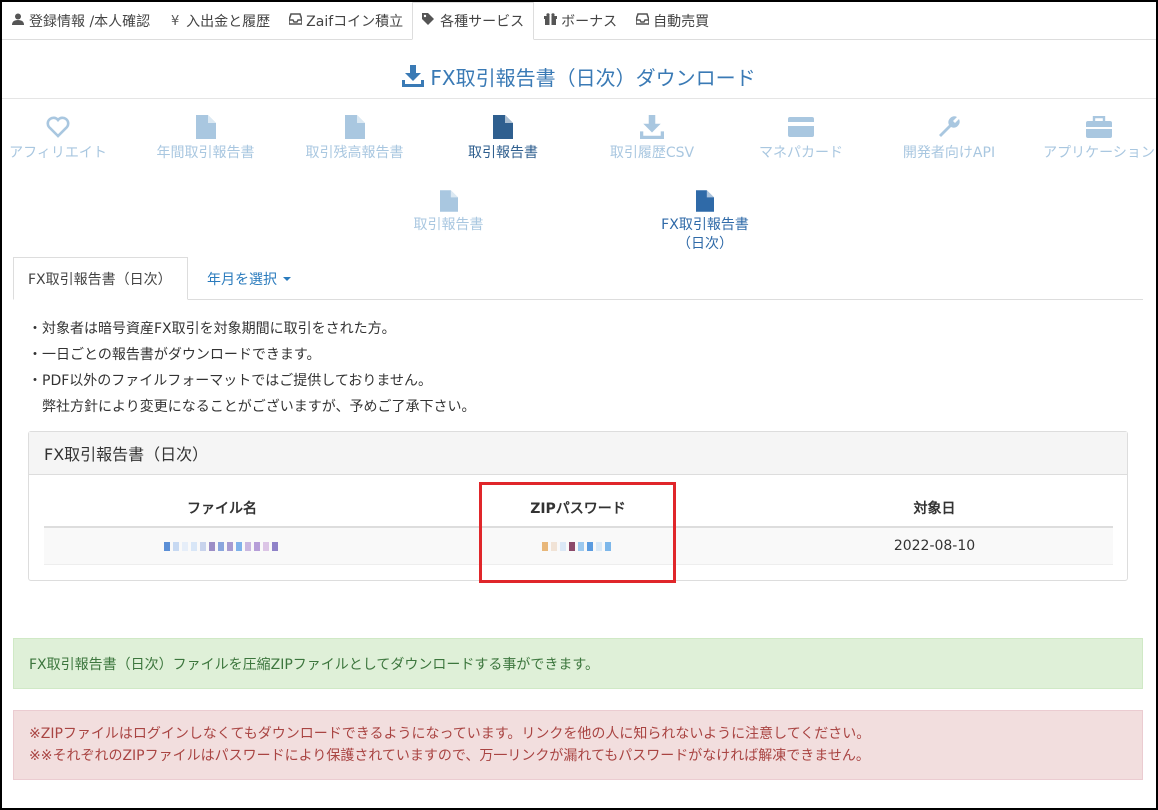 The width and height of the screenshot is (1158, 810). What do you see at coordinates (58, 127) in the screenshot?
I see `heart-icon` at bounding box center [58, 127].